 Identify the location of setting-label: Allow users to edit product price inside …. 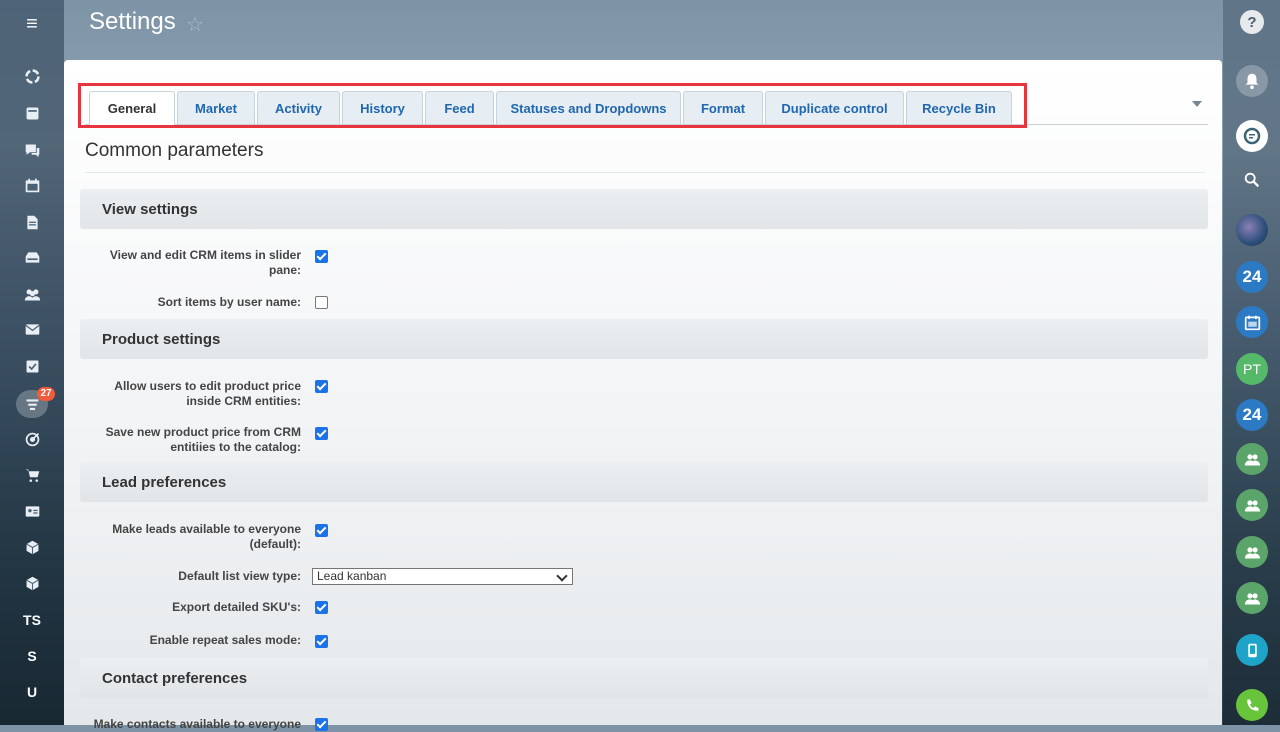
(207, 393).